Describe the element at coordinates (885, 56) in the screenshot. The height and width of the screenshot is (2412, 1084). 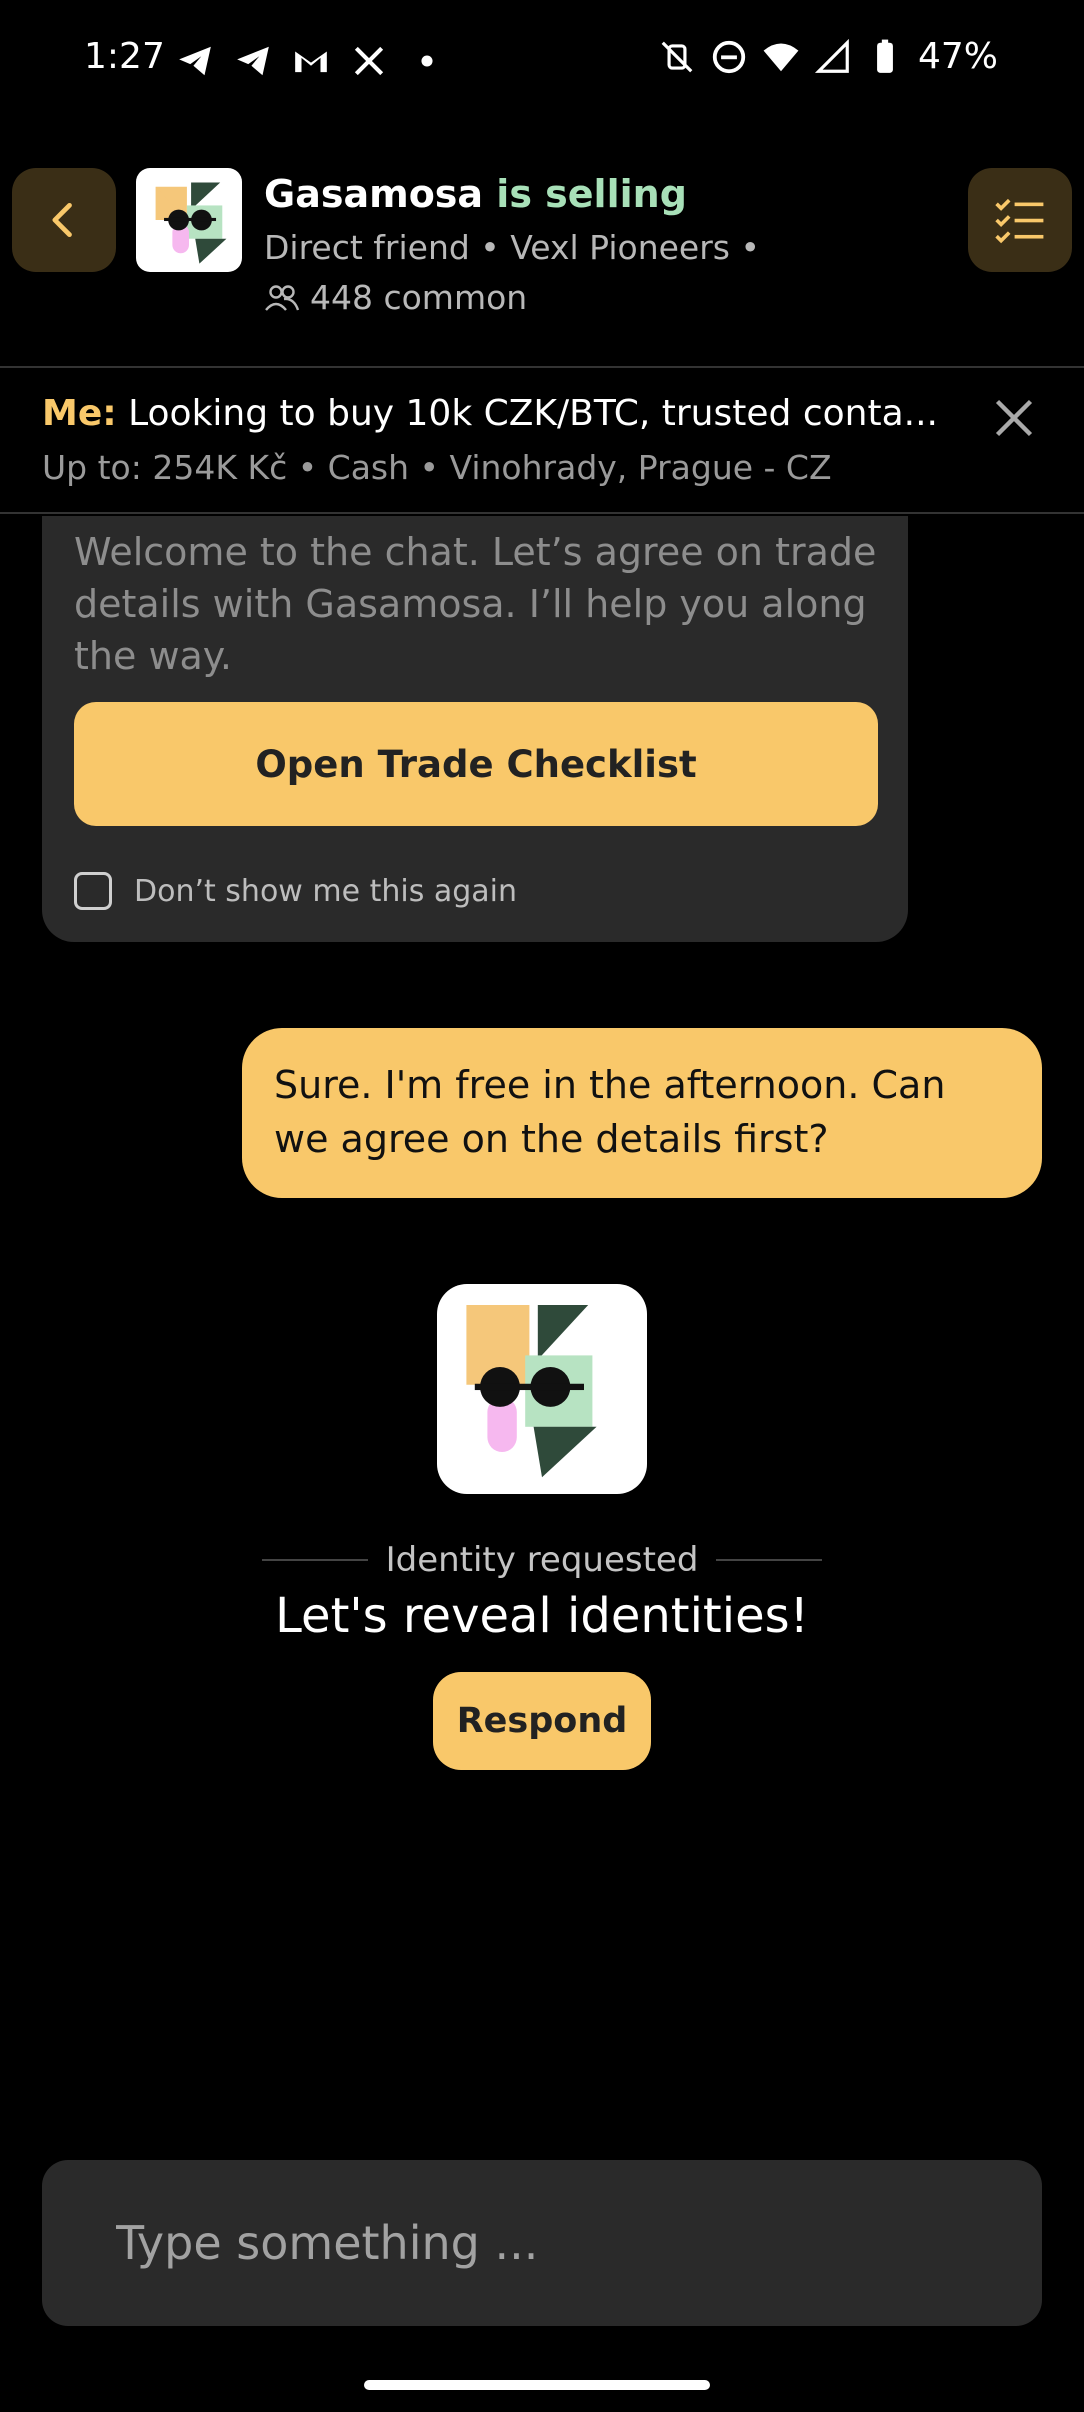
I see `battery-icon` at that location.